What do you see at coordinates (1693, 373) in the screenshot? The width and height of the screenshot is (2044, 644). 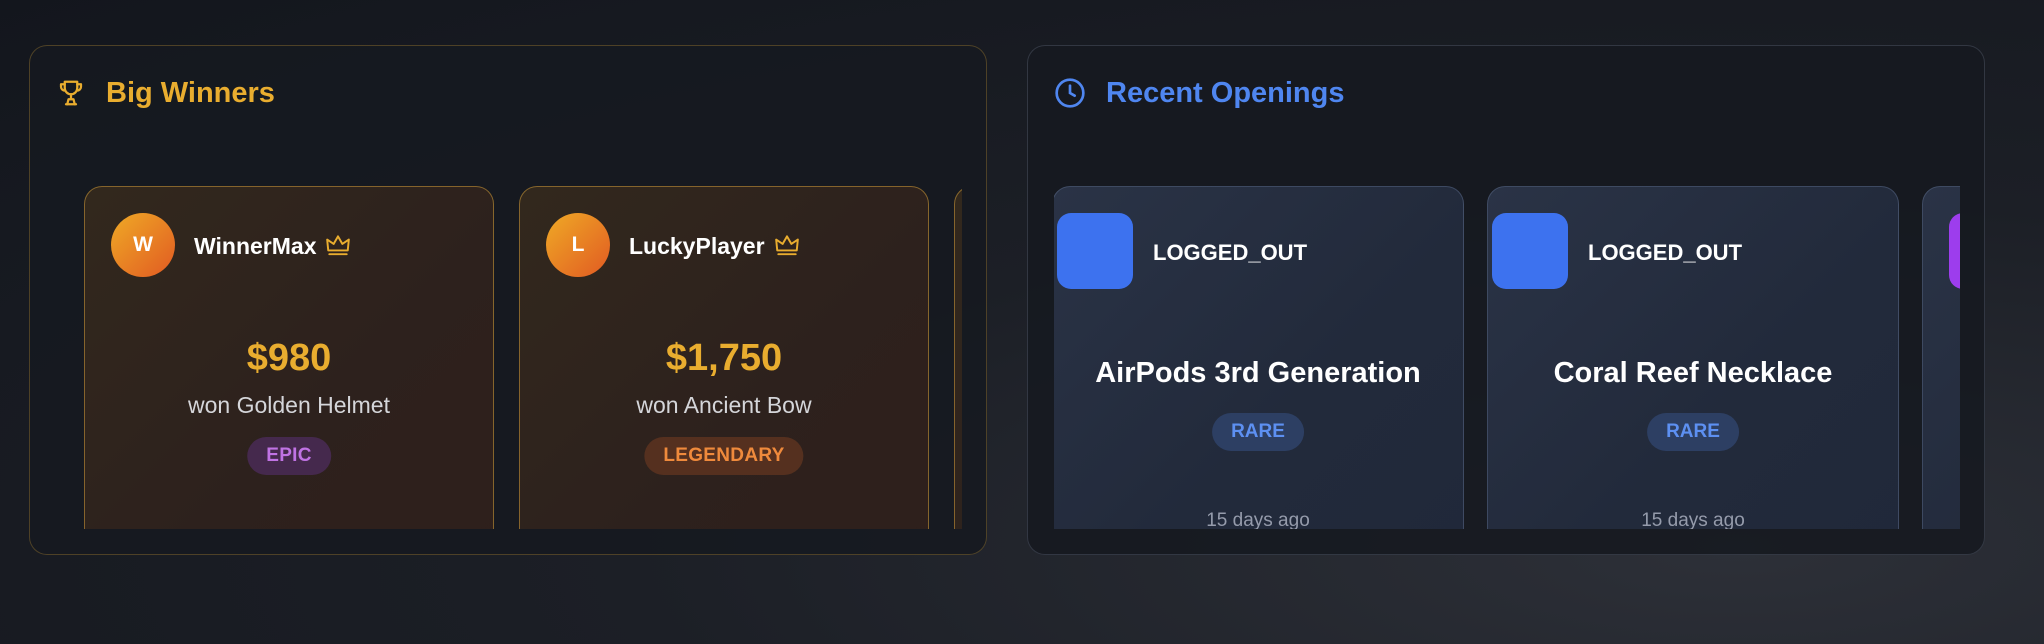 I see `item-name: Coral Reef Necklace` at bounding box center [1693, 373].